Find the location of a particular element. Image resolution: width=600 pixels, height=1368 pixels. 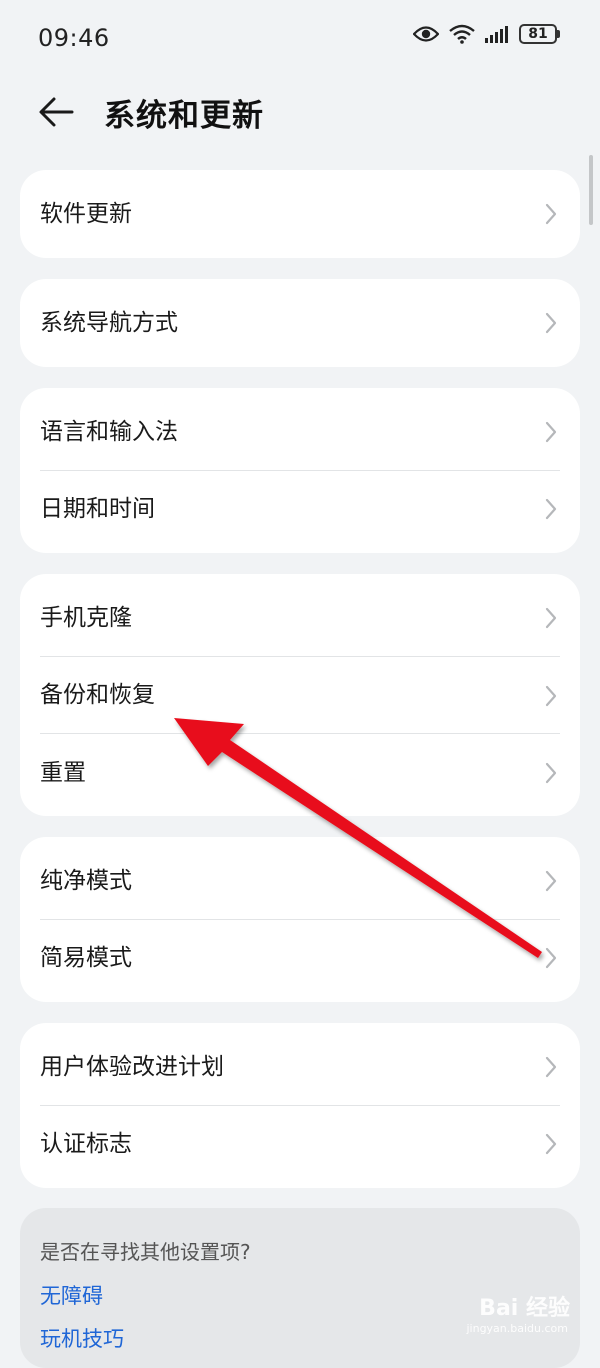

item-label: 简易模式 is located at coordinates (86, 958).